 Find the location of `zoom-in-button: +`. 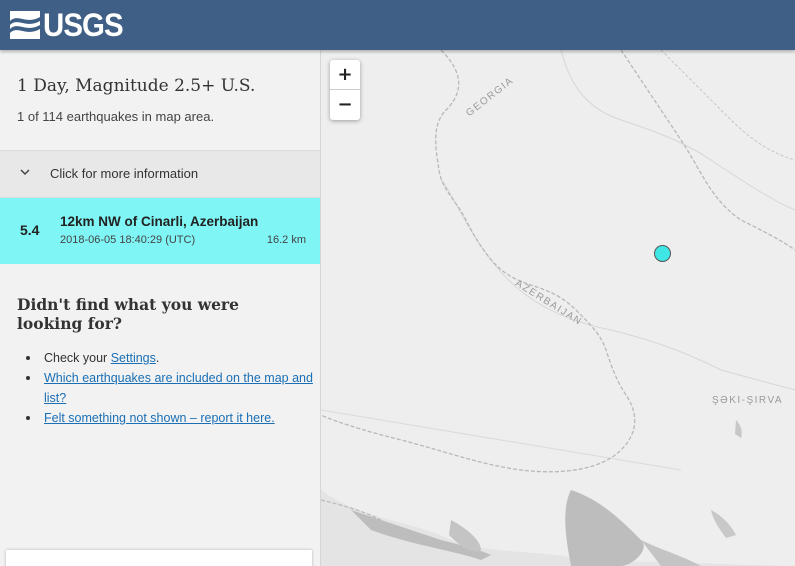

zoom-in-button: + is located at coordinates (345, 75).